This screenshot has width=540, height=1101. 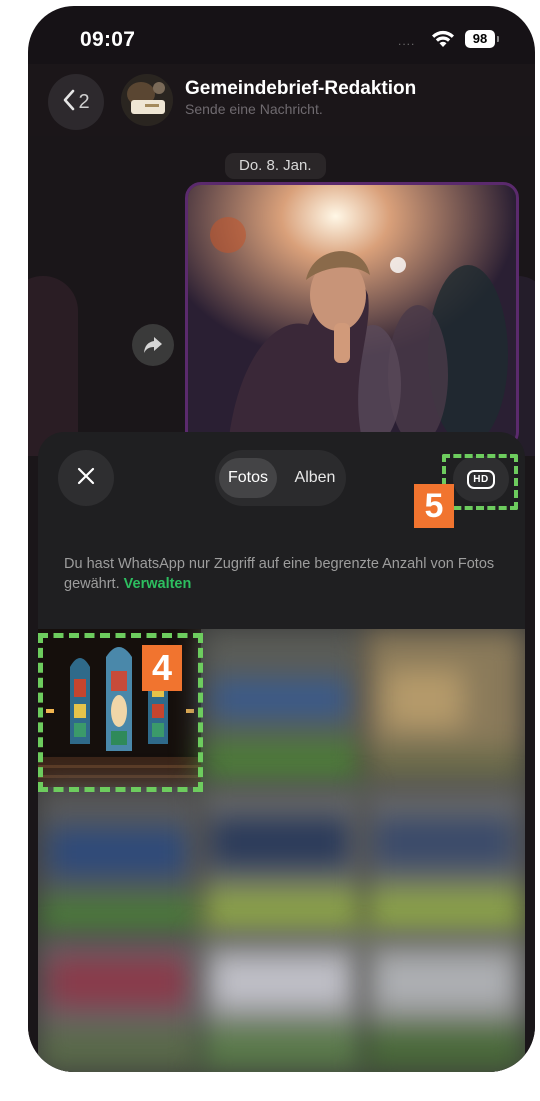 What do you see at coordinates (84, 101) in the screenshot?
I see `unread-count: 2` at bounding box center [84, 101].